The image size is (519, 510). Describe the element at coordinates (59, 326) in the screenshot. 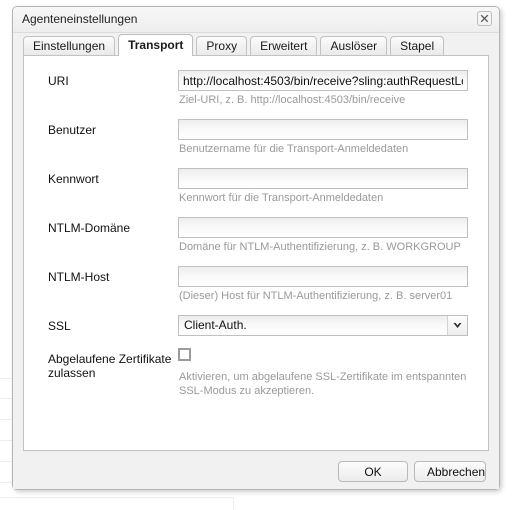

I see `field-label: SSL` at that location.